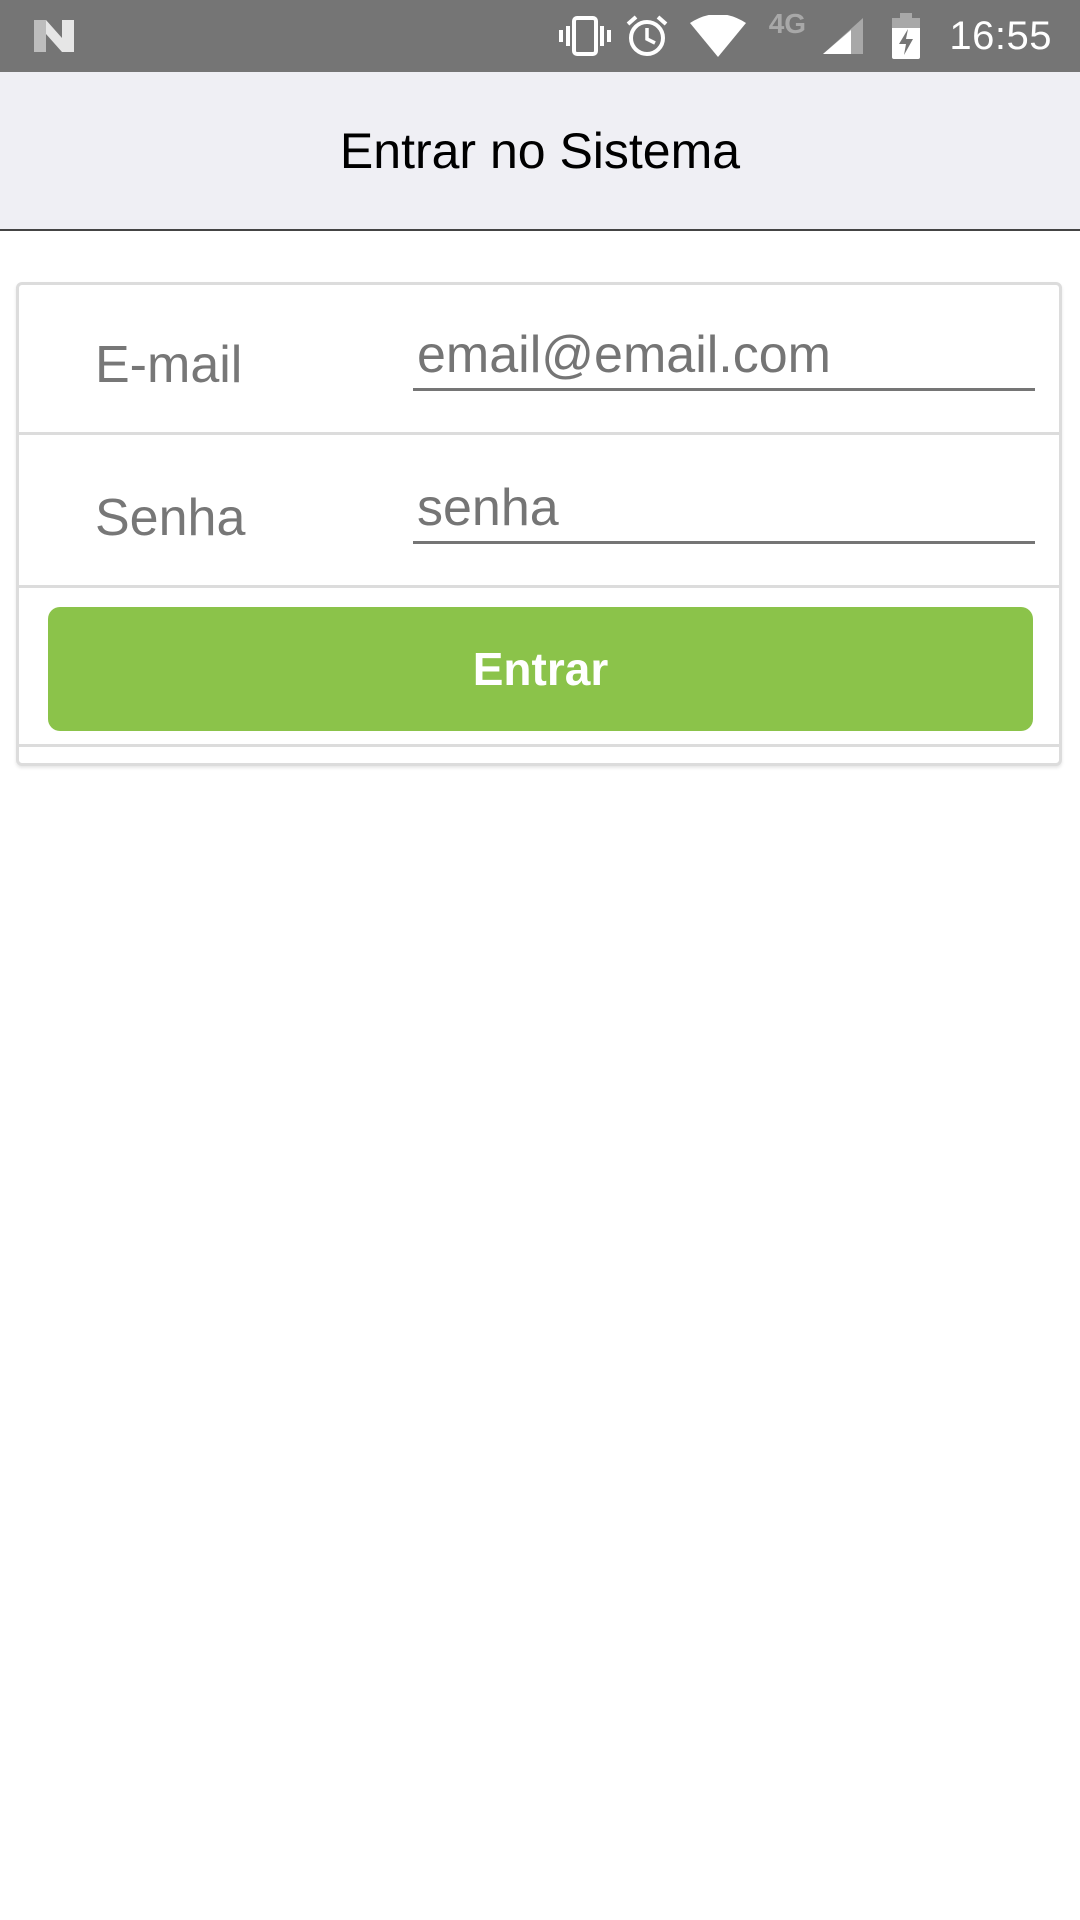 This screenshot has height=1920, width=1080. Describe the element at coordinates (585, 36) in the screenshot. I see `vibrate-icon` at that location.